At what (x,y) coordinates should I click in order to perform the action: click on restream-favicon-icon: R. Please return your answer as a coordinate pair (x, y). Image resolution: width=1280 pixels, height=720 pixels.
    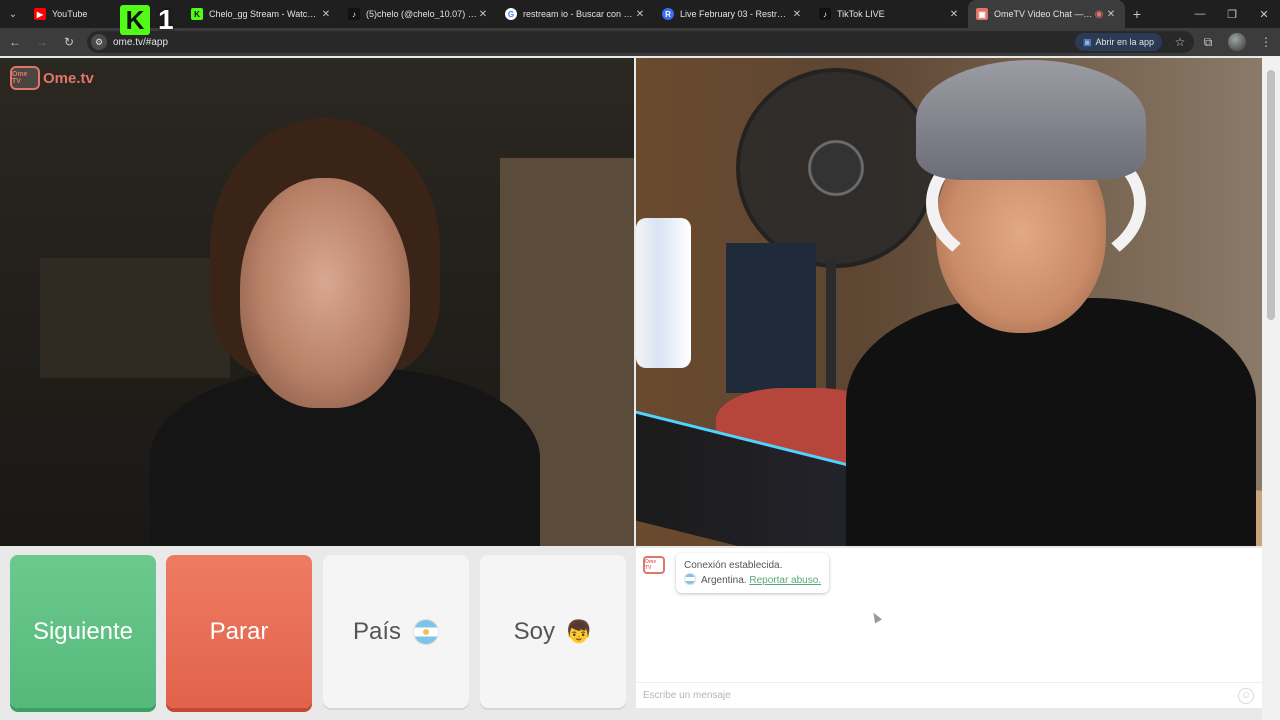
    Looking at the image, I should click on (668, 14).